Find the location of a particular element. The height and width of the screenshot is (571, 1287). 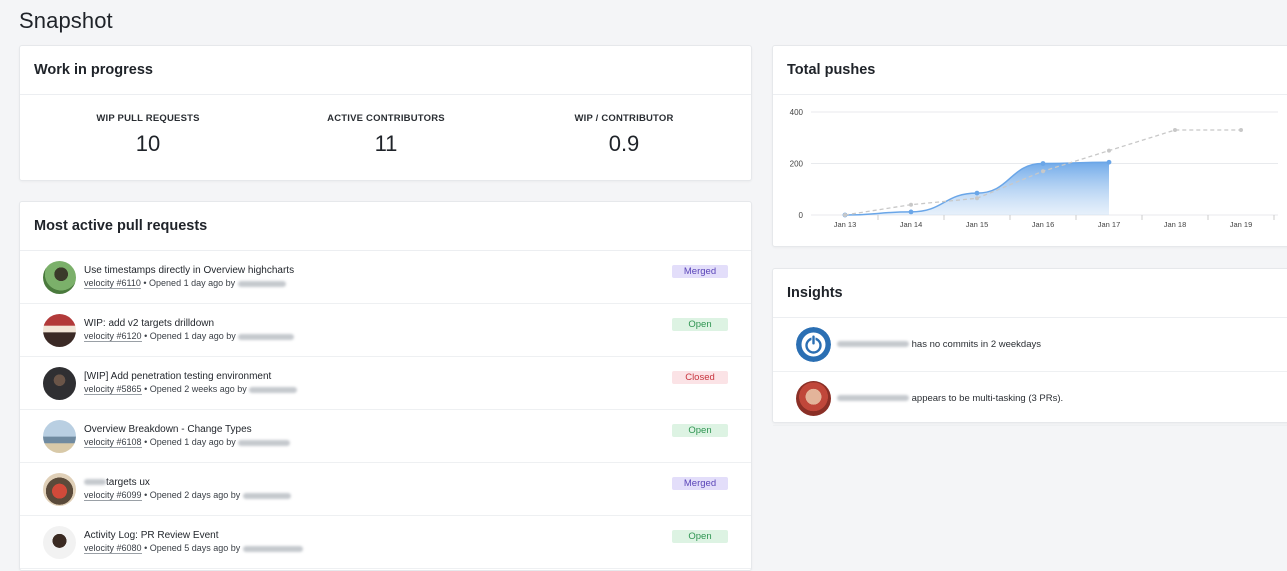

stat-value: 11 is located at coordinates (386, 143).